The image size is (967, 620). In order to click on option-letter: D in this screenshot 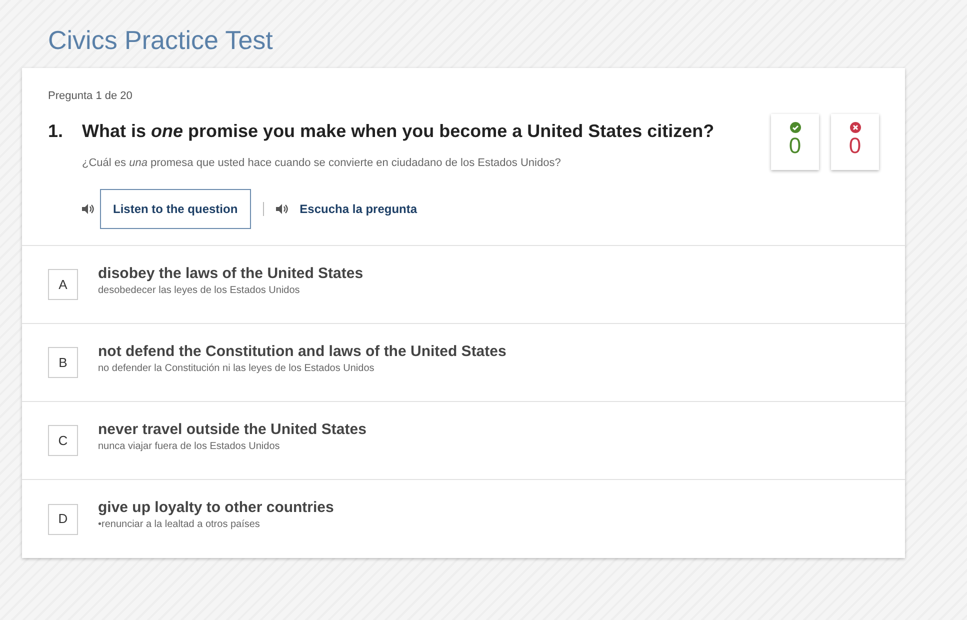, I will do `click(63, 519)`.